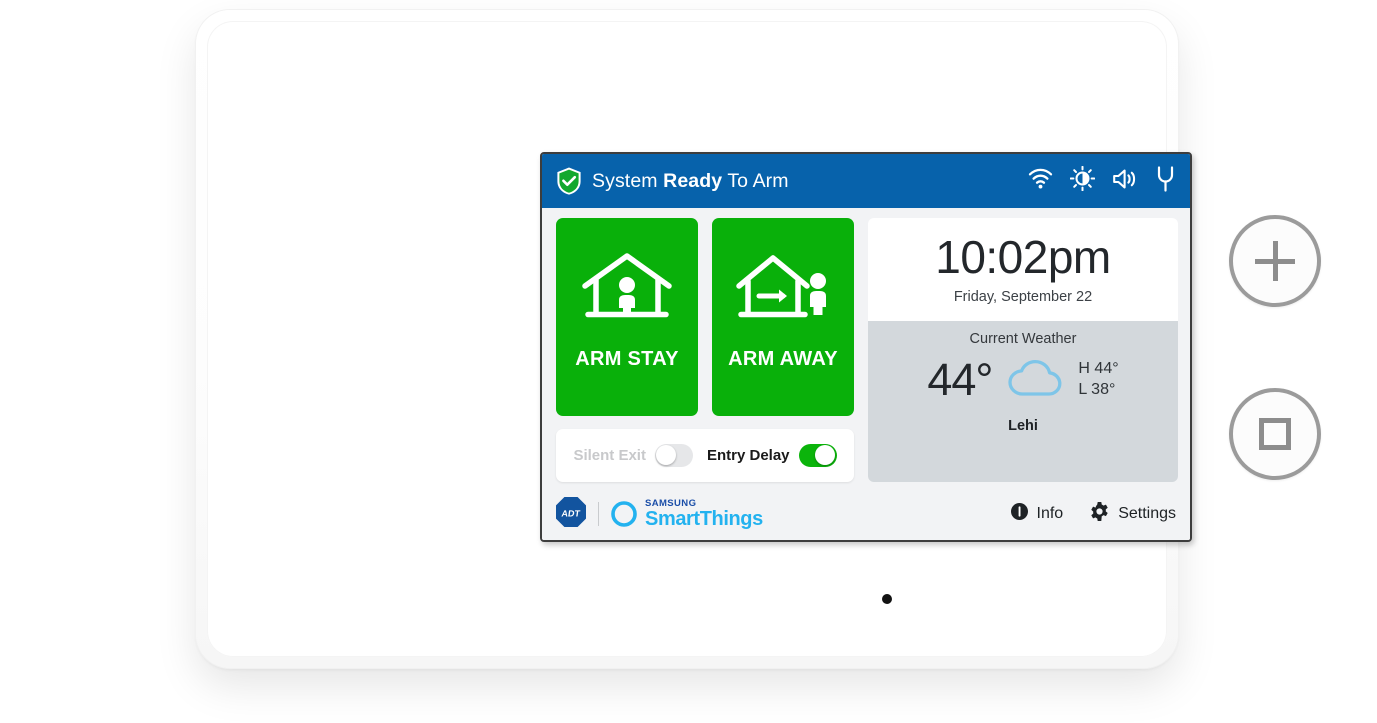 This screenshot has height=723, width=1377. What do you see at coordinates (628, 180) in the screenshot?
I see `status-prefix: System` at bounding box center [628, 180].